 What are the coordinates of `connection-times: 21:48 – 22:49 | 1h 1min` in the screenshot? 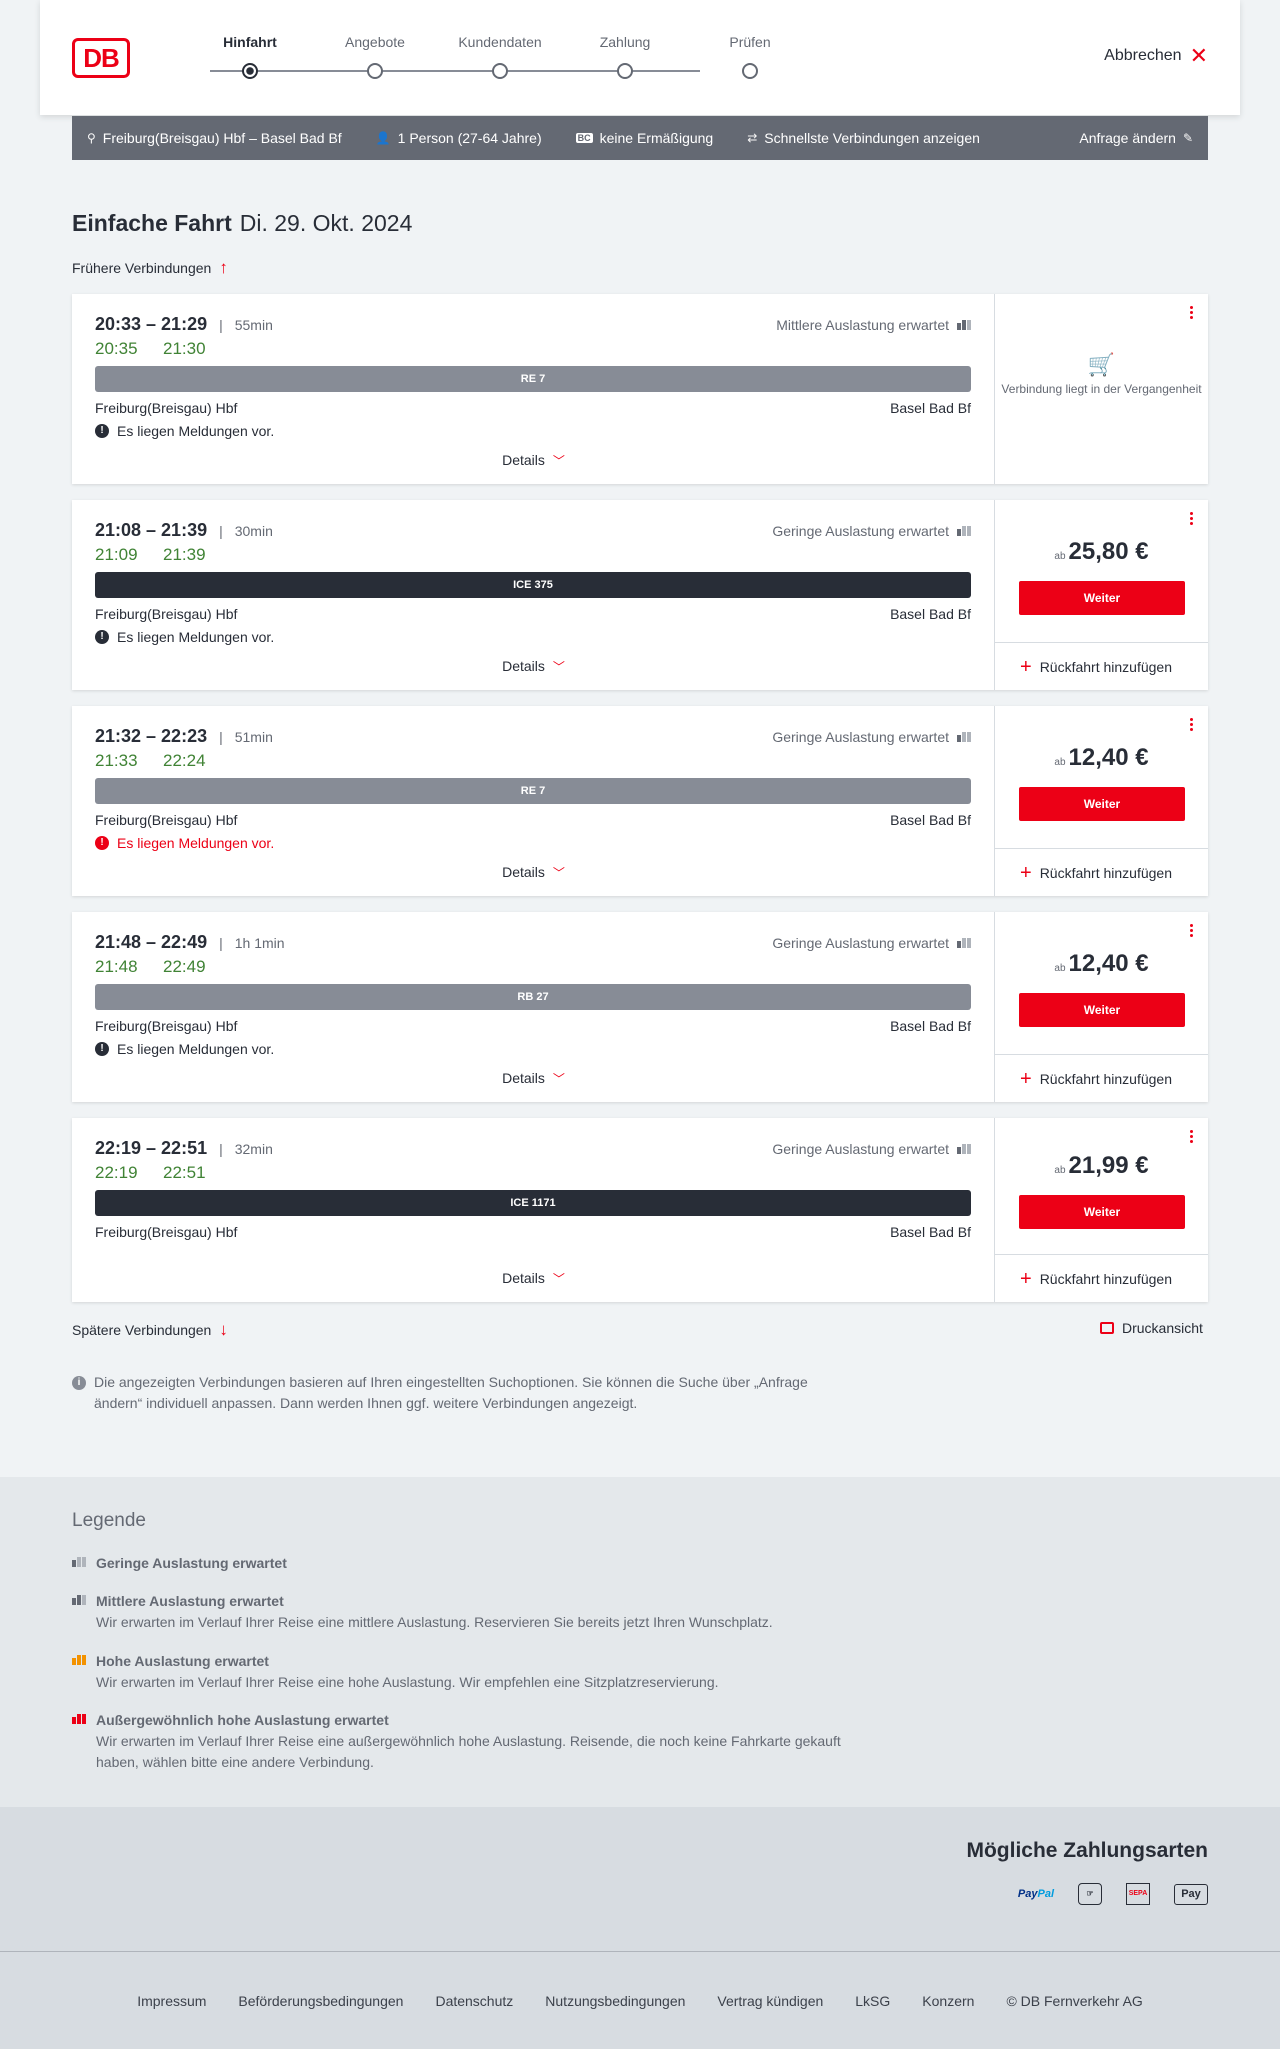 It's located at (190, 942).